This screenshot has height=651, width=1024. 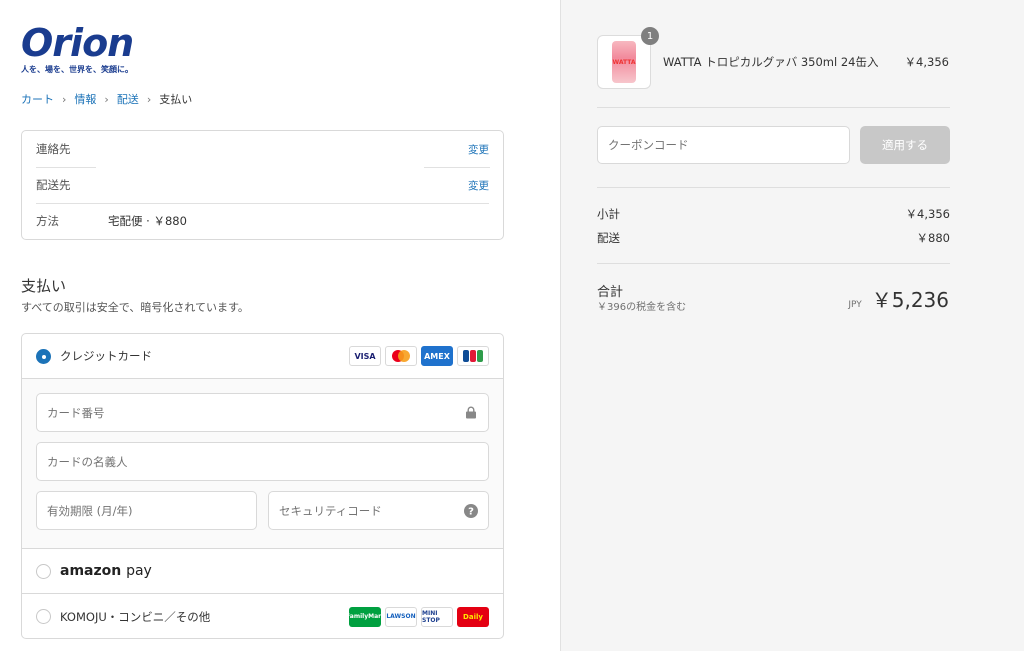 I want to click on apply-coupon-button: 適用する, so click(x=905, y=145).